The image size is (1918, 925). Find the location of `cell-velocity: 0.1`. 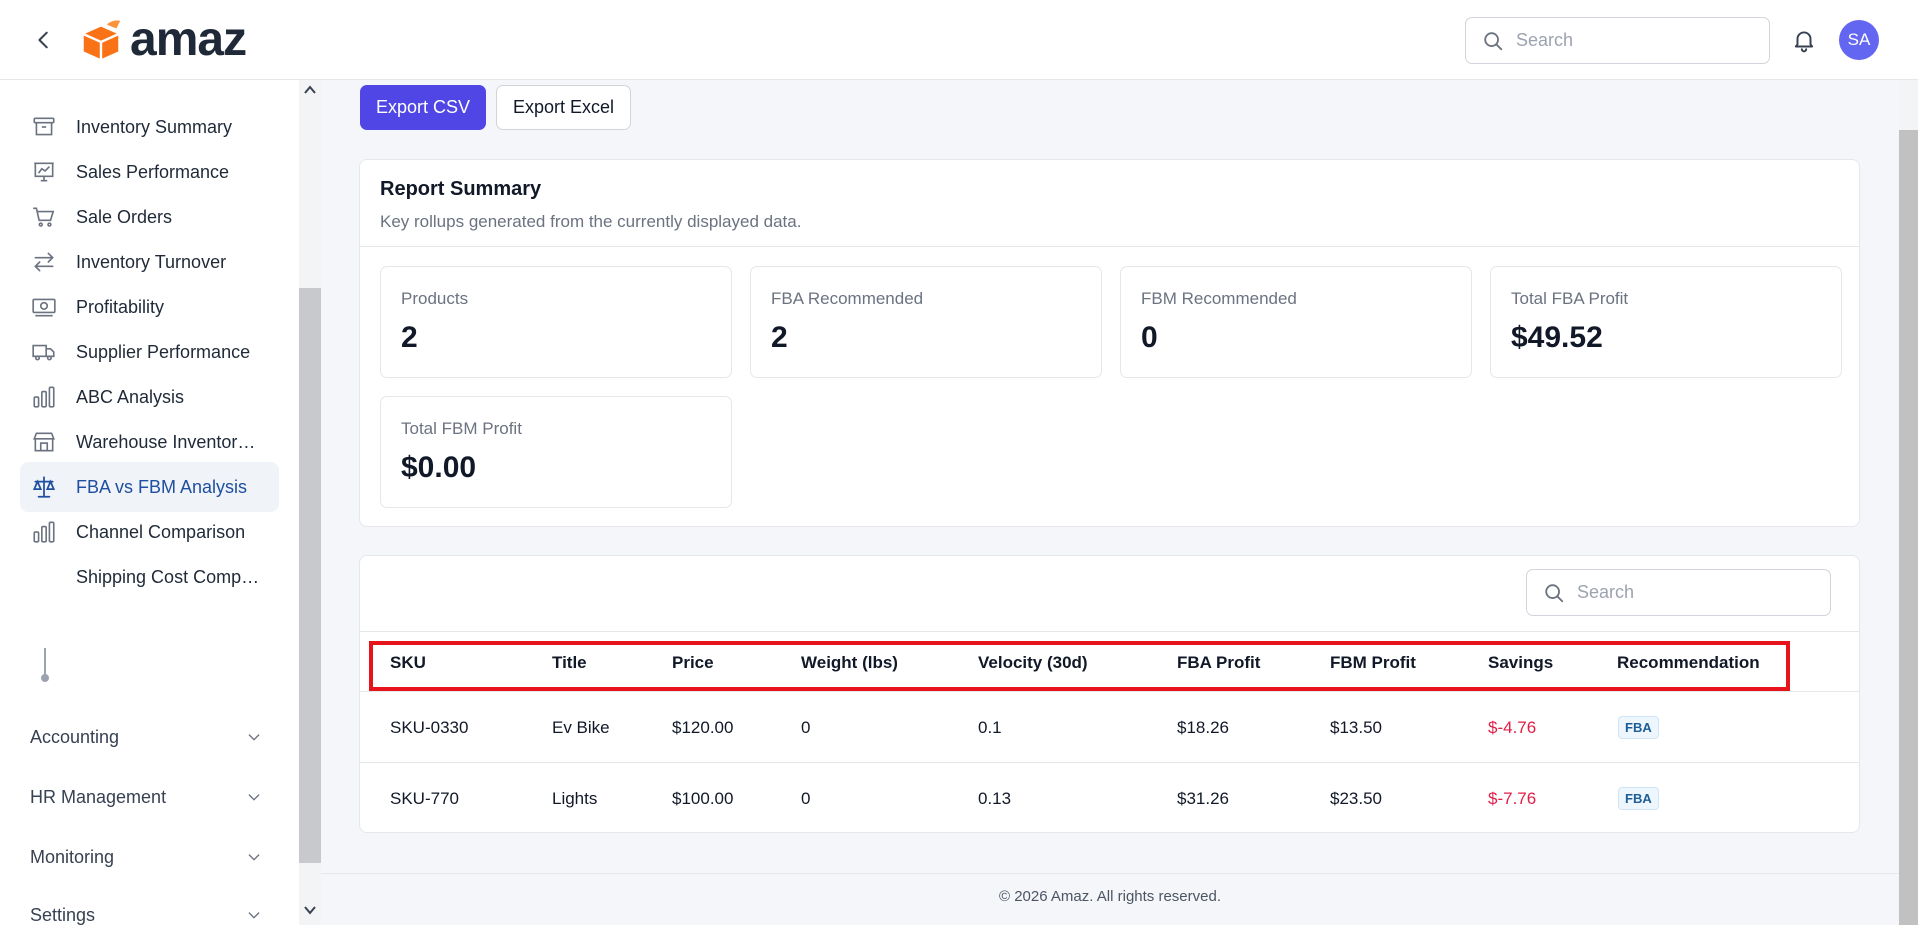

cell-velocity: 0.1 is located at coordinates (990, 727).